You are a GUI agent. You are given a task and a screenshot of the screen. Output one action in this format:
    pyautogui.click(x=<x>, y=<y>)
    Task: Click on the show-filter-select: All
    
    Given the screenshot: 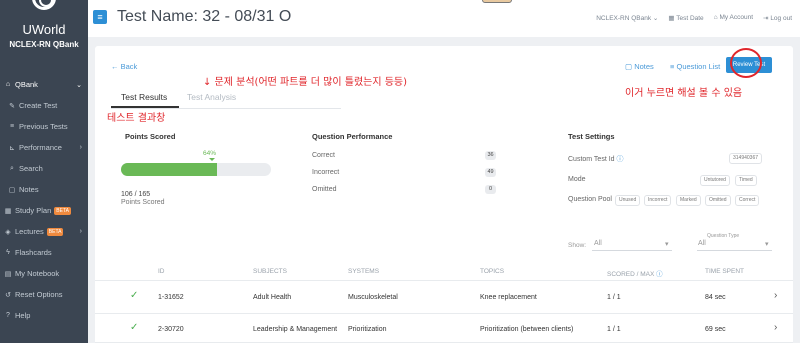 What is the action you would take?
    pyautogui.click(x=598, y=243)
    